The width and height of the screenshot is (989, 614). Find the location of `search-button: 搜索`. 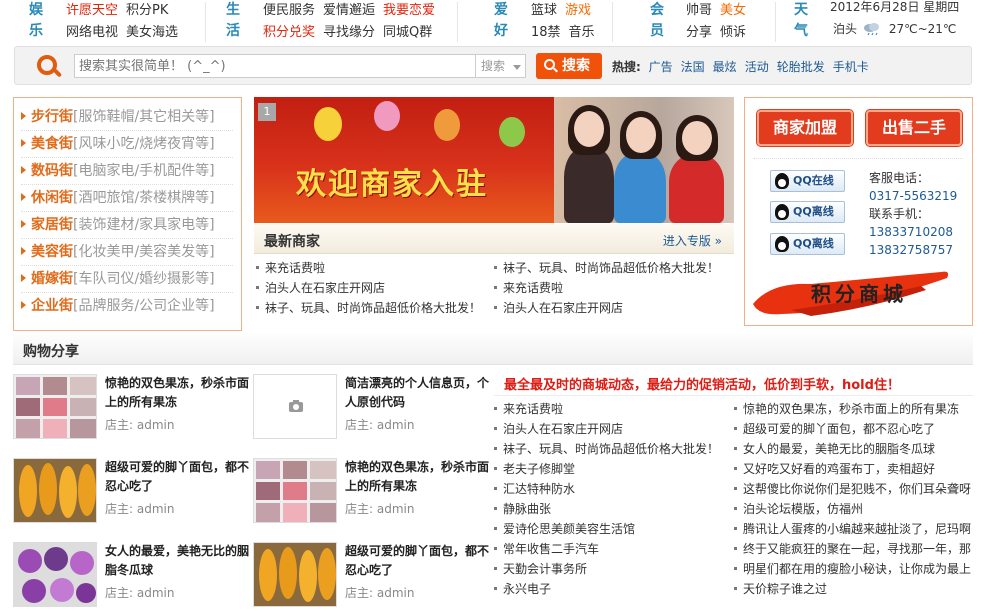

search-button: 搜索 is located at coordinates (569, 66).